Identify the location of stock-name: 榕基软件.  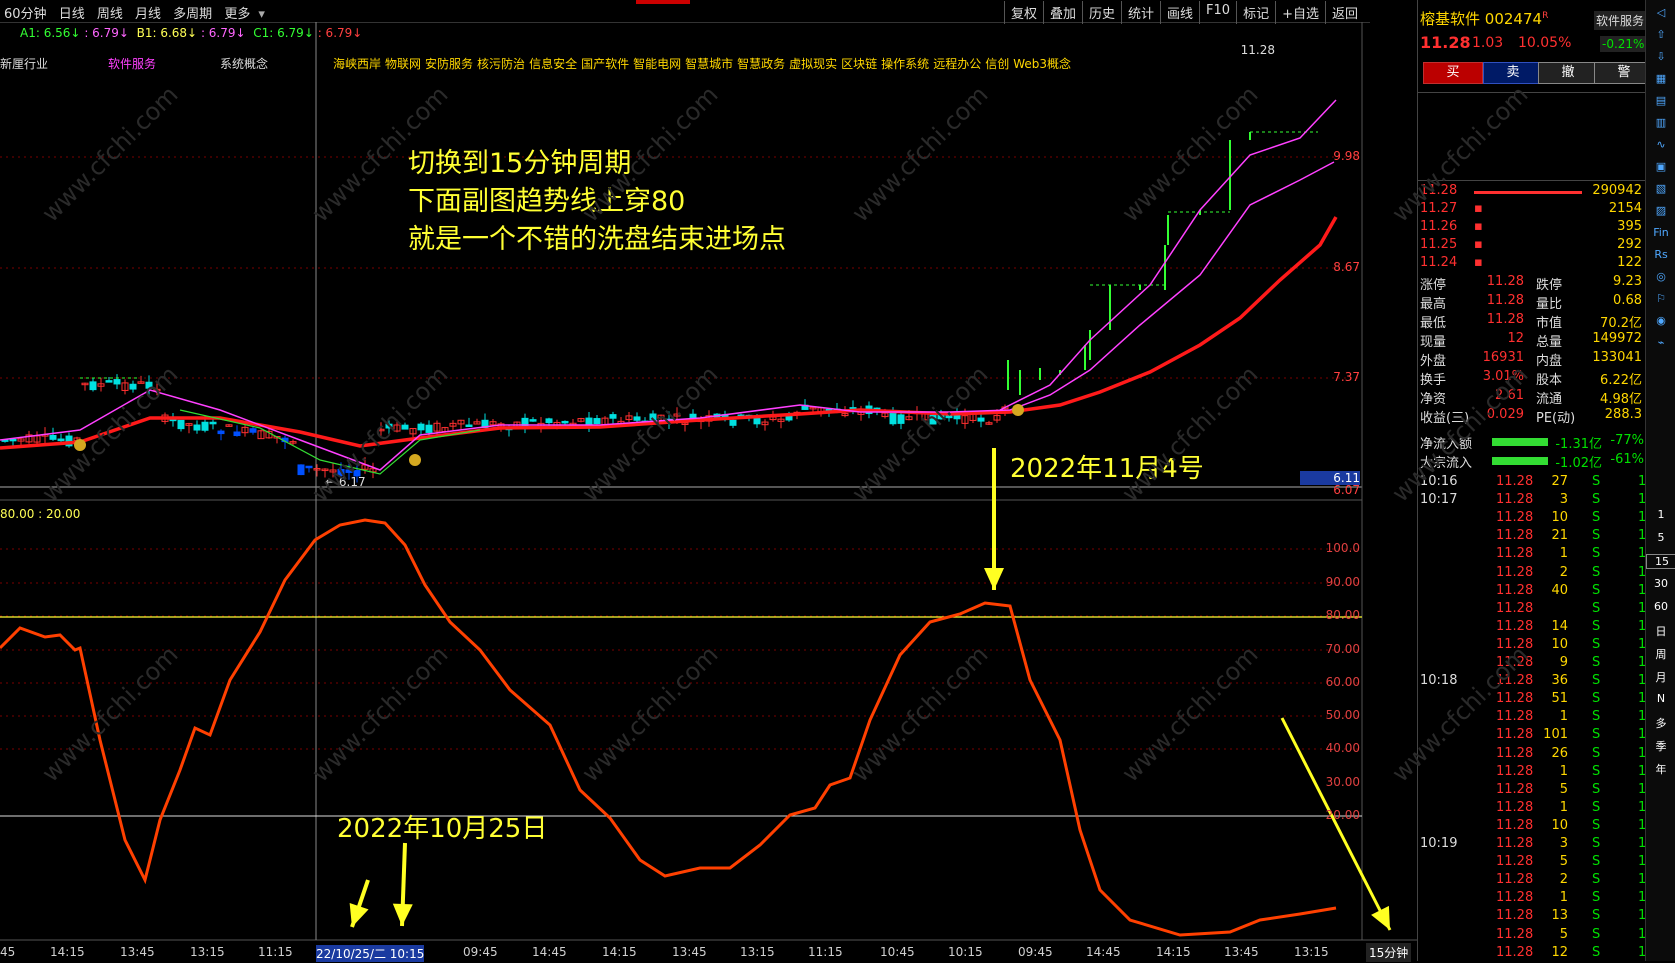
(1450, 19).